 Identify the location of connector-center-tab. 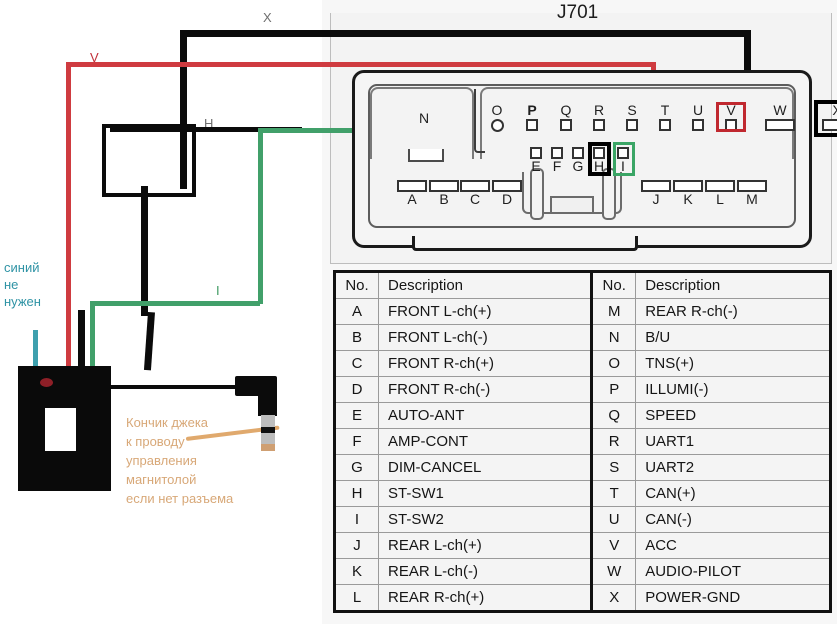
(572, 205).